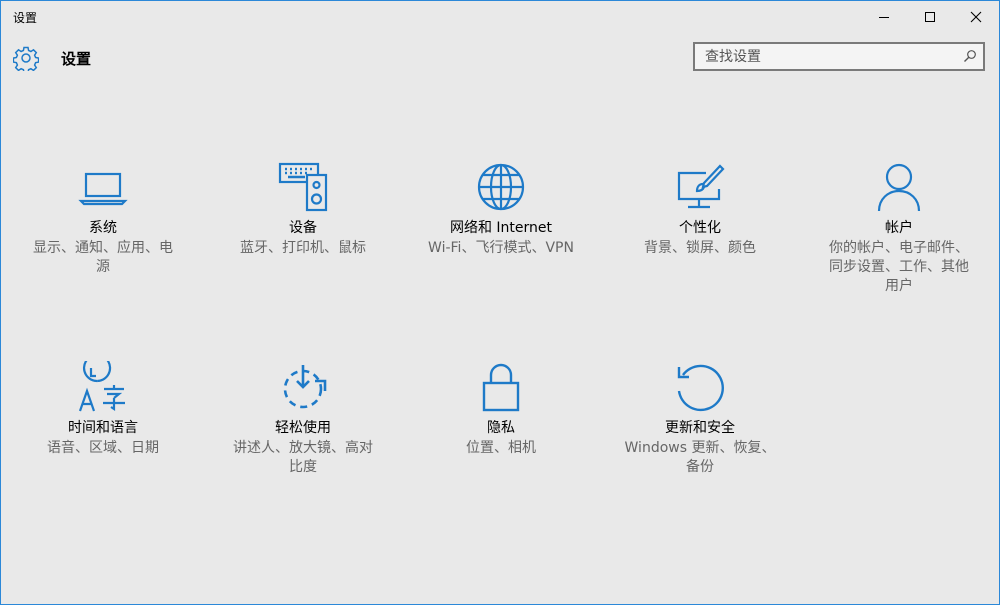 This screenshot has width=1000, height=605. I want to click on tile-update-security: 更新和安全 Windows 更新、恢复、备份, so click(700, 419).